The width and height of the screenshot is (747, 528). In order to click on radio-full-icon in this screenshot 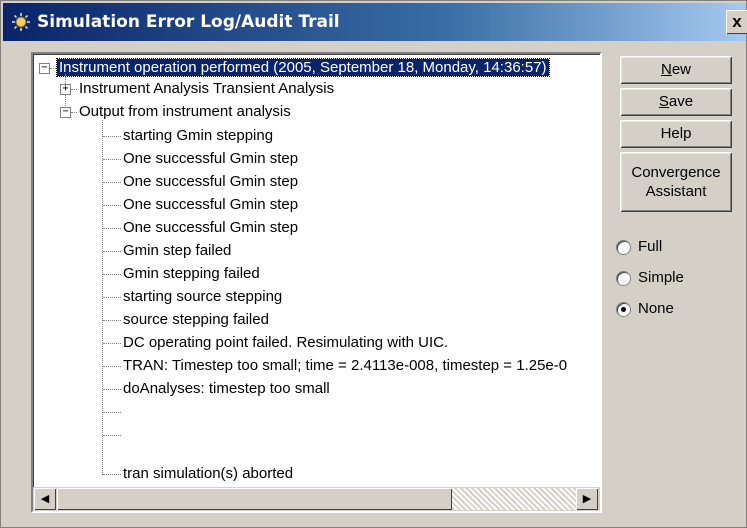, I will do `click(623, 247)`.